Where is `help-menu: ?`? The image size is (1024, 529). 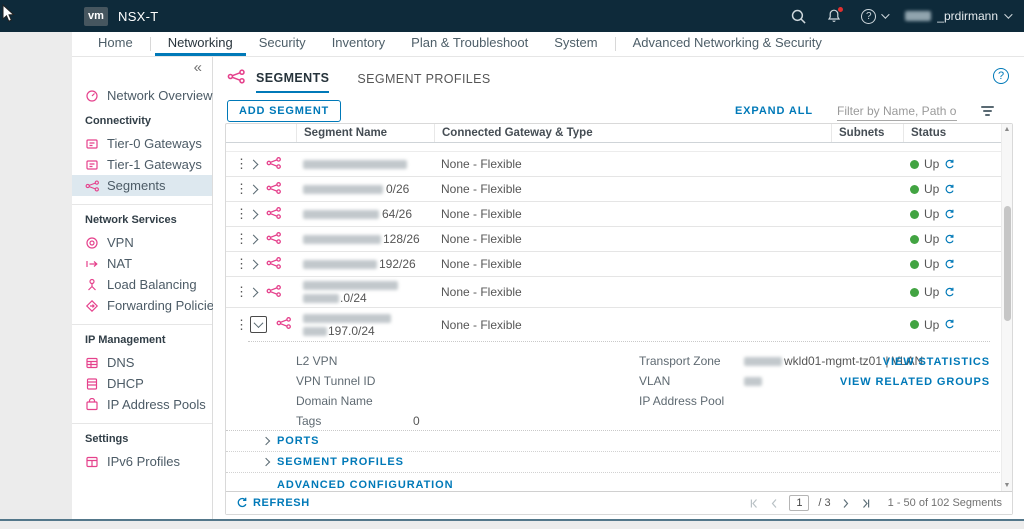 help-menu: ? is located at coordinates (875, 16).